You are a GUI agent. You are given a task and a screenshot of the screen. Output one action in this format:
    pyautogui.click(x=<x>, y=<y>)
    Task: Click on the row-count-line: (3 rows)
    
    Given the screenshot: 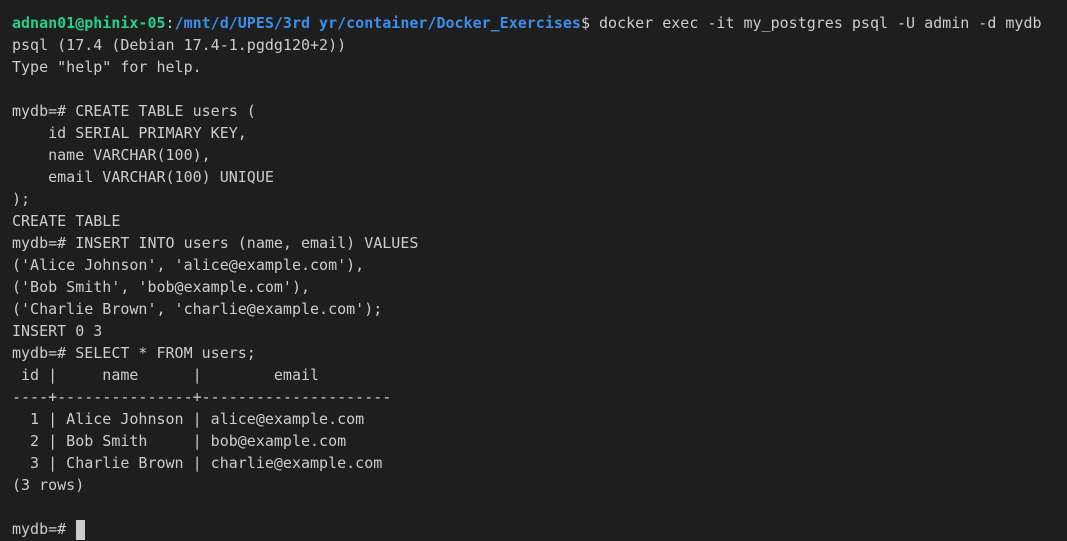 What is the action you would take?
    pyautogui.click(x=48, y=485)
    